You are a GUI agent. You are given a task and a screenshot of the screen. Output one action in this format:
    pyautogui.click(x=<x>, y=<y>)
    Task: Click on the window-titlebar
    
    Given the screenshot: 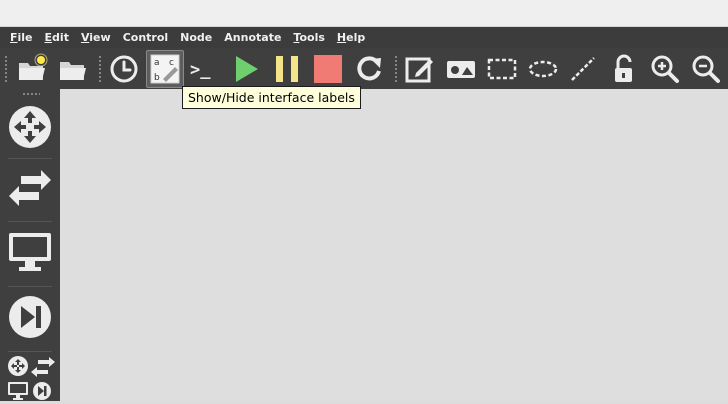 What is the action you would take?
    pyautogui.click(x=364, y=13)
    